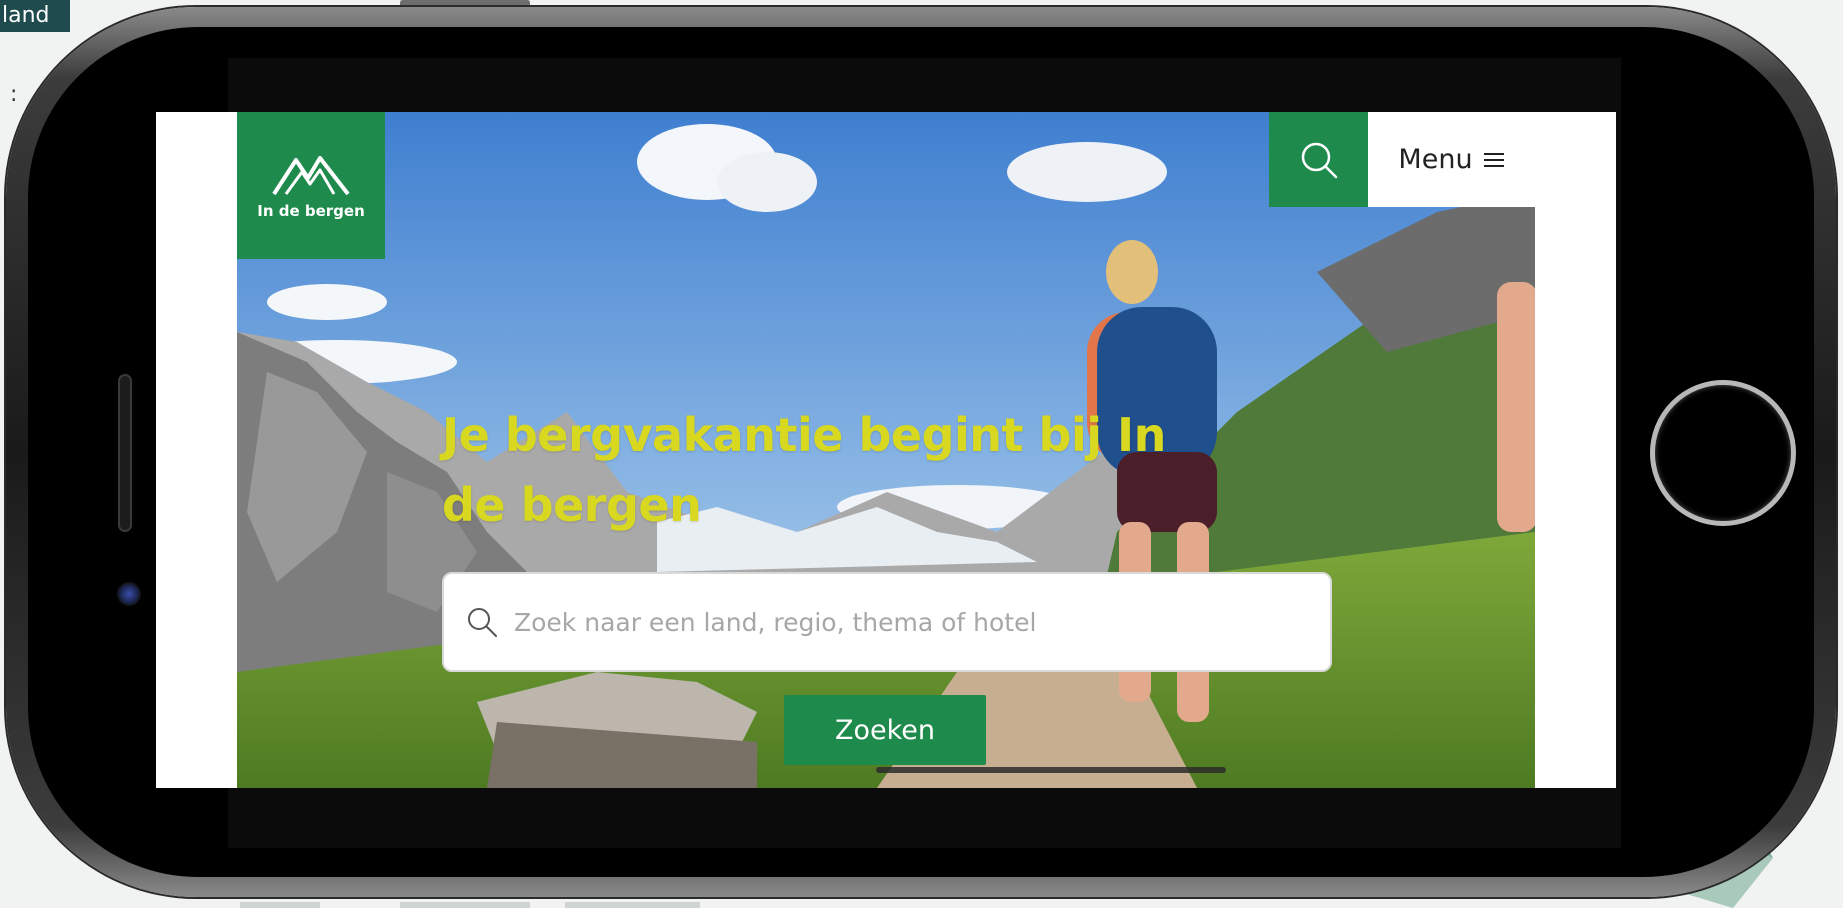  I want to click on destination-search-bar, so click(887, 622).